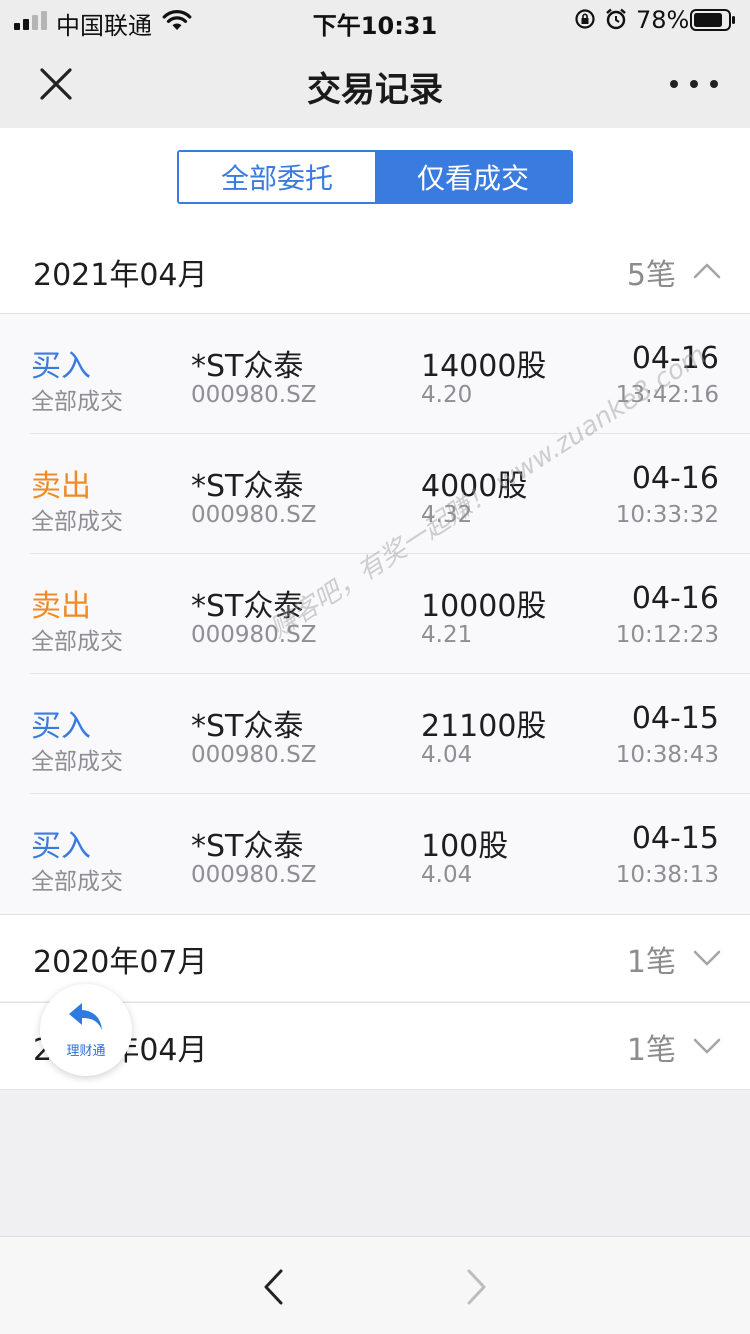 Image resolution: width=750 pixels, height=1334 pixels. I want to click on divider, so click(375, 1089).